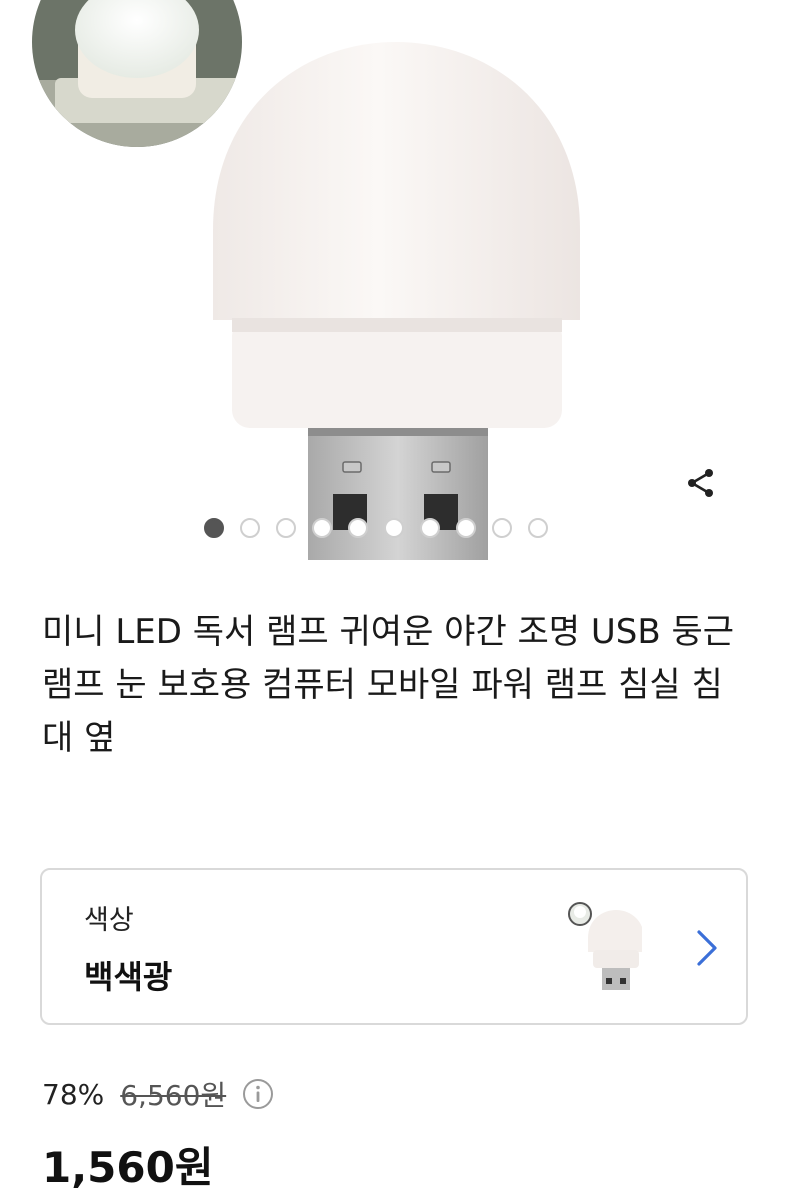 This screenshot has width=789, height=1200. Describe the element at coordinates (376, 528) in the screenshot. I see `carousel-indicator` at that location.